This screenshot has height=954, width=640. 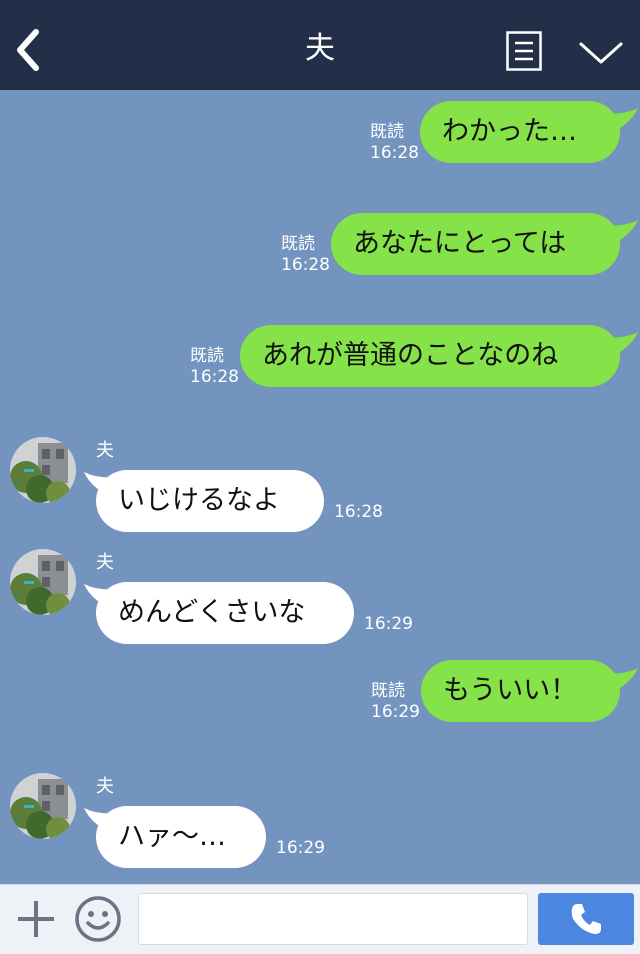 I want to click on add-button, so click(x=36, y=919).